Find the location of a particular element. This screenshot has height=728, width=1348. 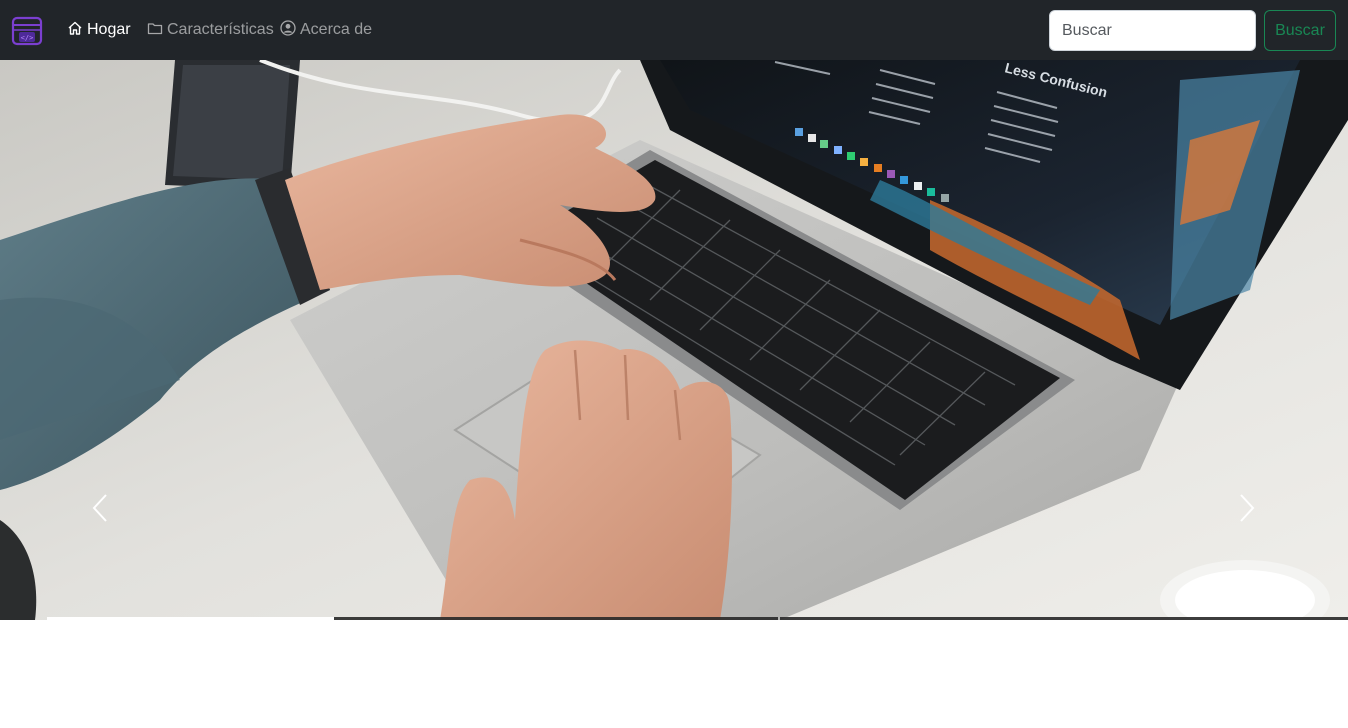

search-button: Buscar is located at coordinates (1300, 30).